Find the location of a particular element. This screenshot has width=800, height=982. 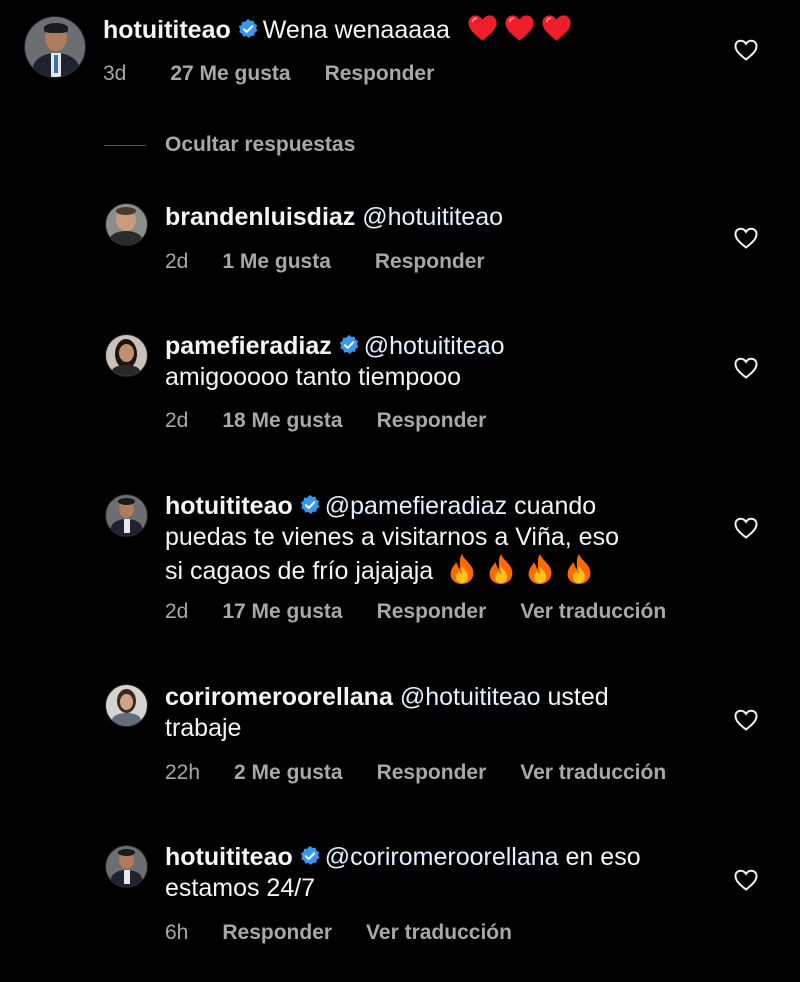

likes-count: 18 Me gusta is located at coordinates (282, 421).